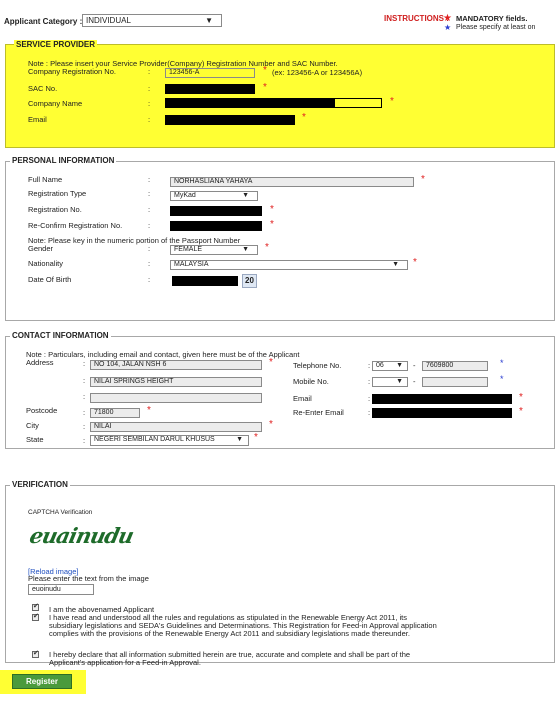  I want to click on state-value: NEGERI SEMBILAN DARUL KHUSUS, so click(154, 439).